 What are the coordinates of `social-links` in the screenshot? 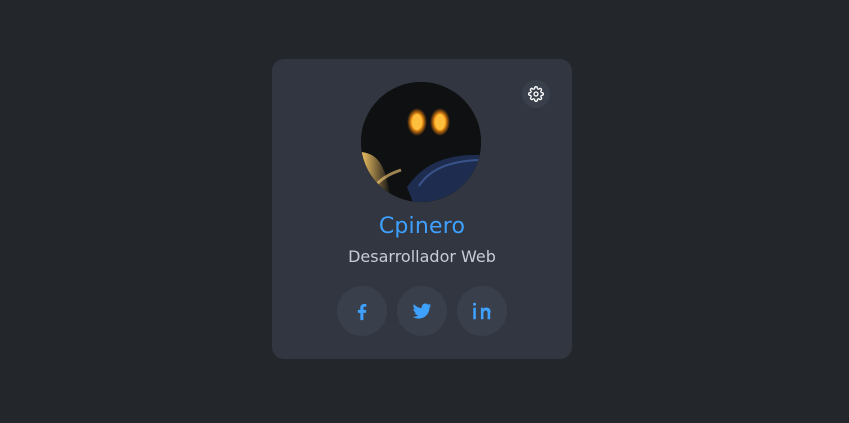 It's located at (422, 311).